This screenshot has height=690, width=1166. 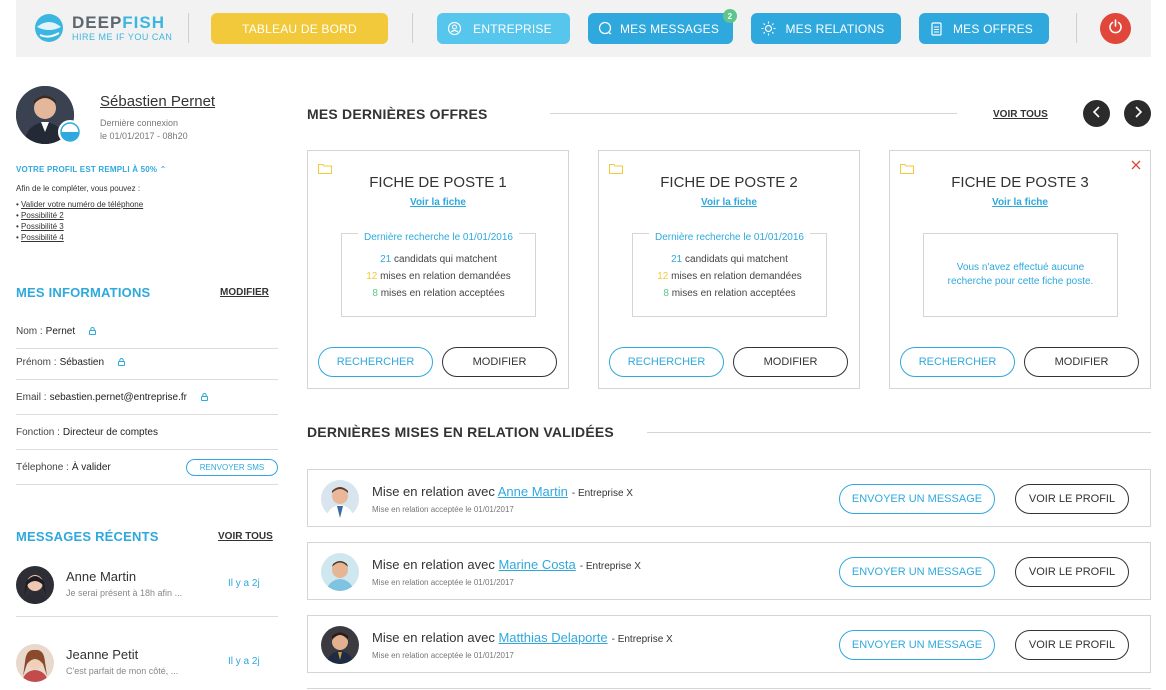 I want to click on brand-name-a: DEEP, so click(x=97, y=22).